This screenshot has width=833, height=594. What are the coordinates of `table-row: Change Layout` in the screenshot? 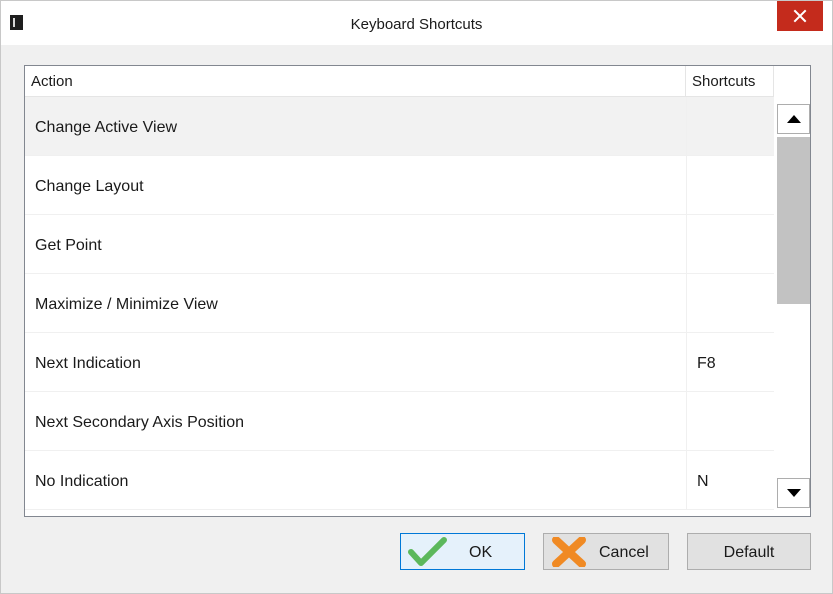 It's located at (399, 185).